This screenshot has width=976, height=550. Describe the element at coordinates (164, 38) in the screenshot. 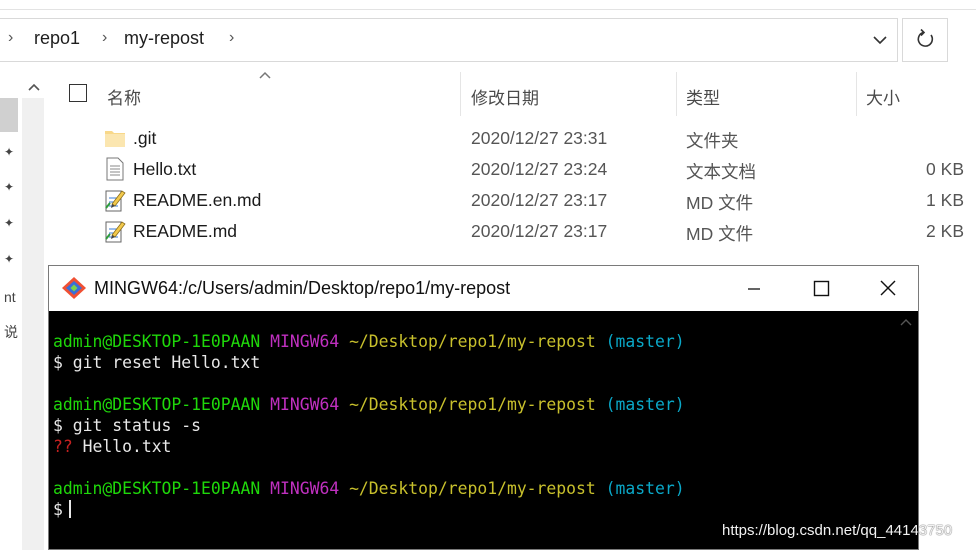

I see `breadcrumb-item-my-repost: my-repost` at that location.